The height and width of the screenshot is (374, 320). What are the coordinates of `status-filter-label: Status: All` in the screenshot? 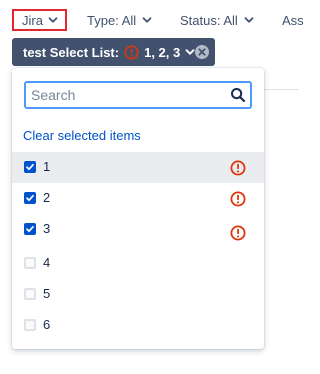 It's located at (209, 20).